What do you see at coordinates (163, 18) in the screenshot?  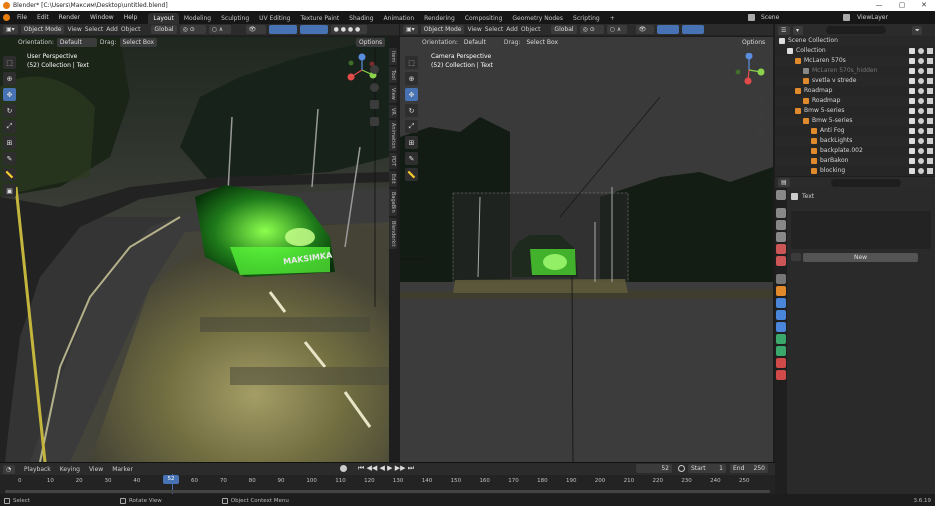 I see `tab-layout: Layout` at bounding box center [163, 18].